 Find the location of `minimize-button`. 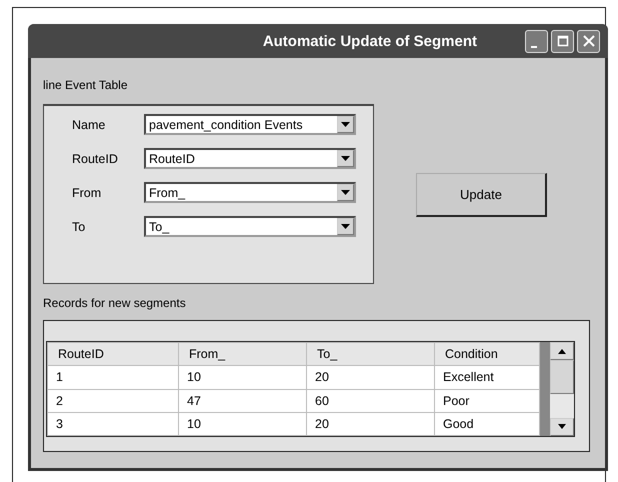

minimize-button is located at coordinates (536, 41).